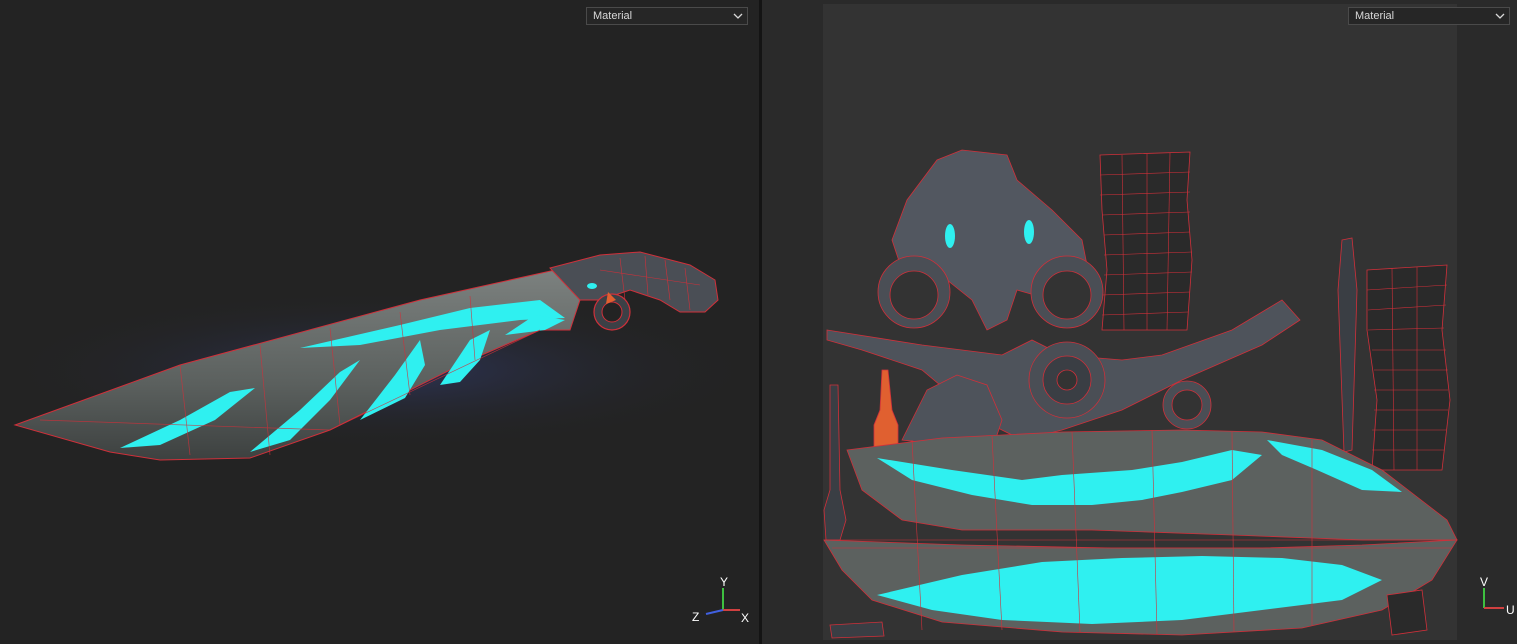 The image size is (1517, 644). What do you see at coordinates (613, 16) in the screenshot?
I see `shading-mode-value: Material` at bounding box center [613, 16].